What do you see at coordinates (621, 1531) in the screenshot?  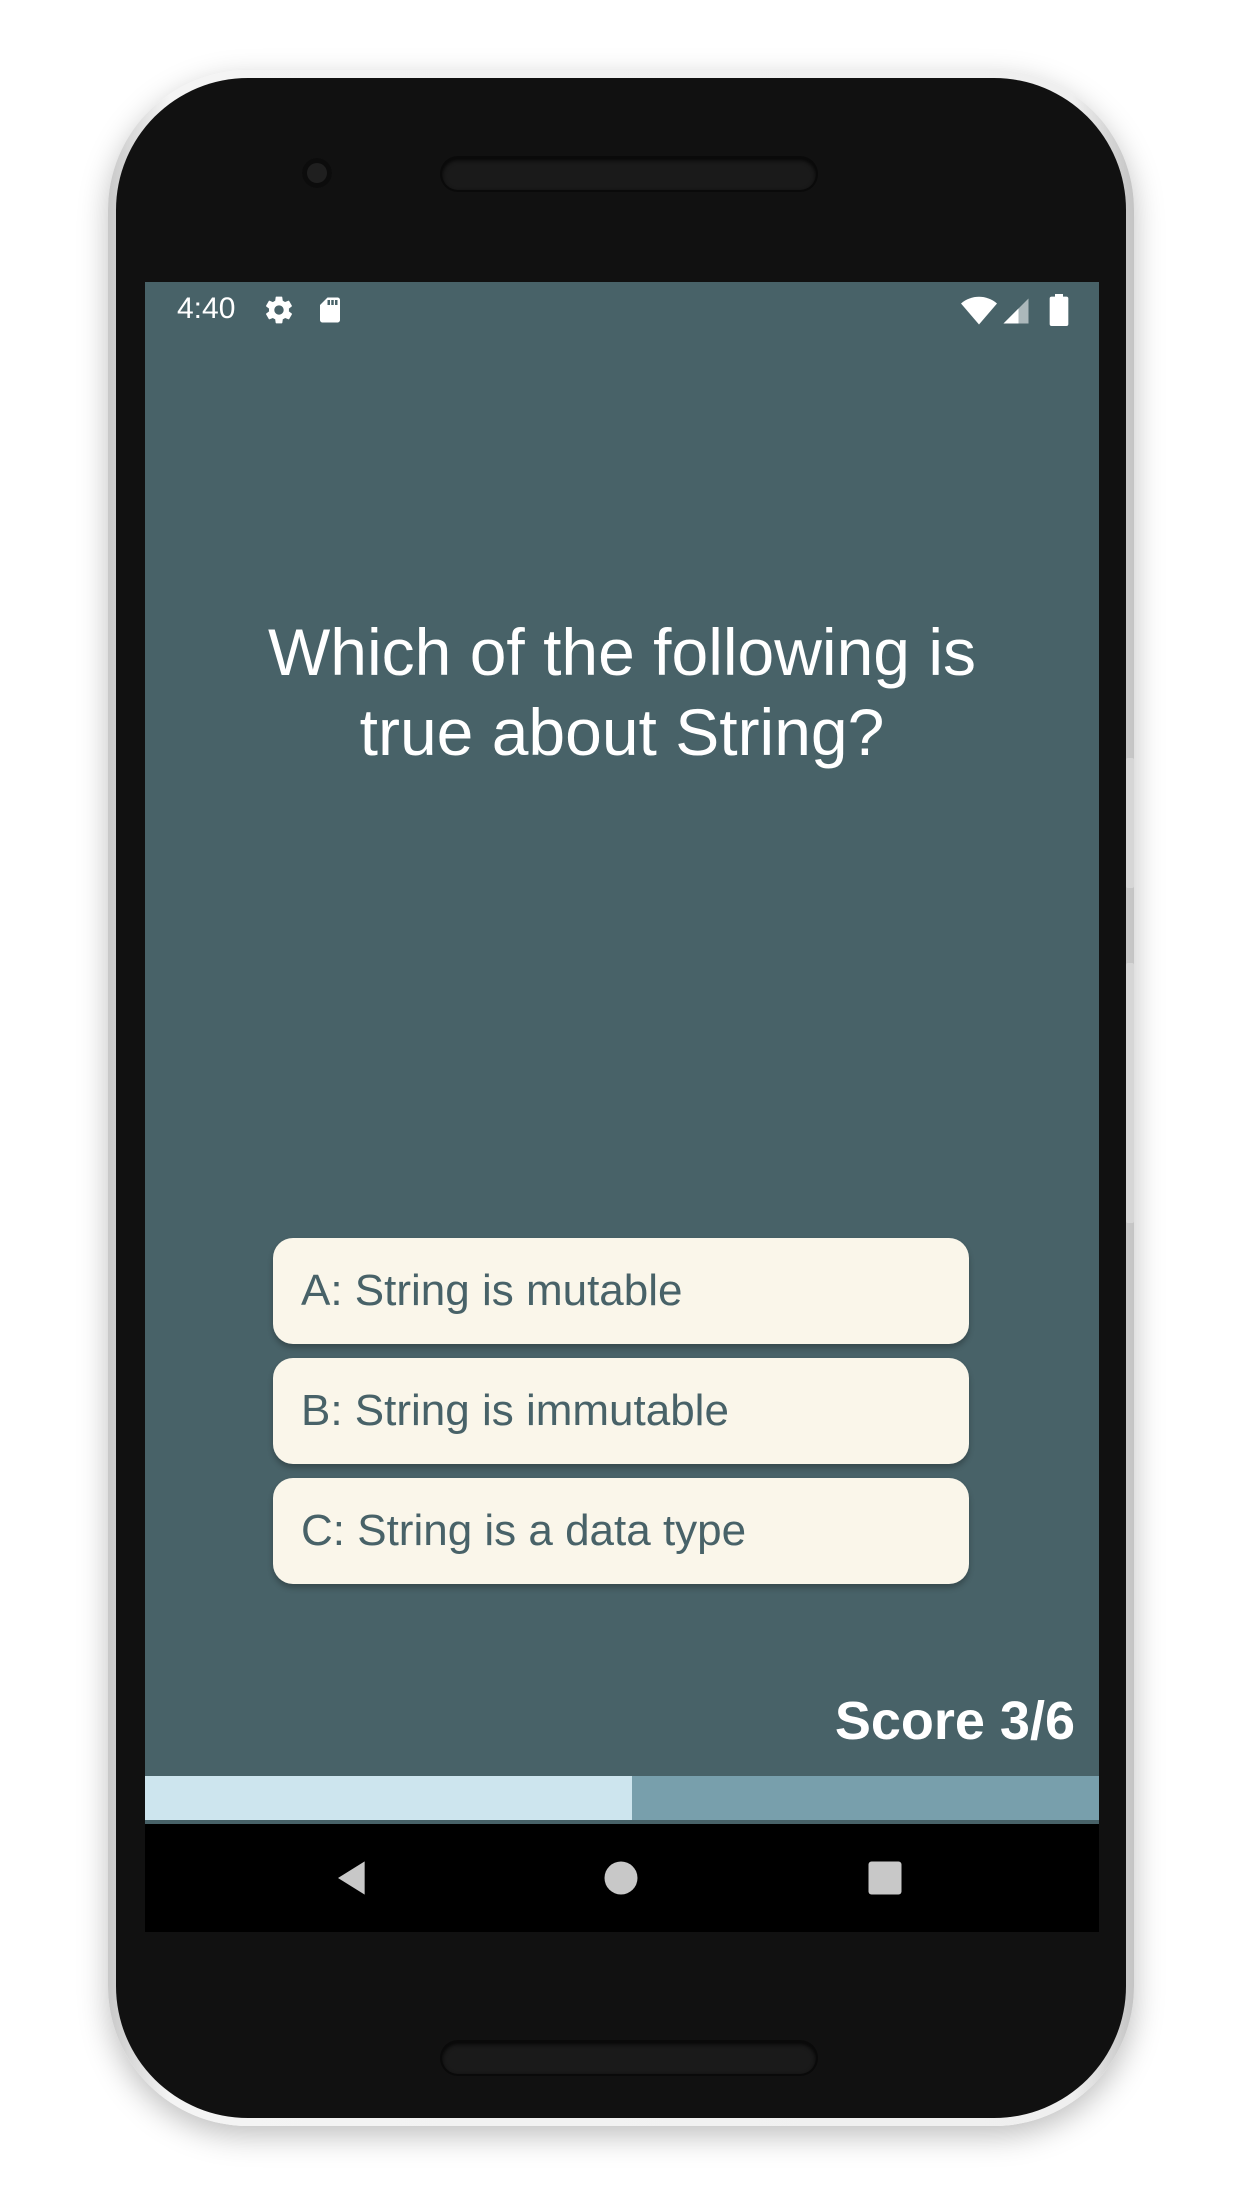 I see `answer-option-c: C: String is a data type` at bounding box center [621, 1531].